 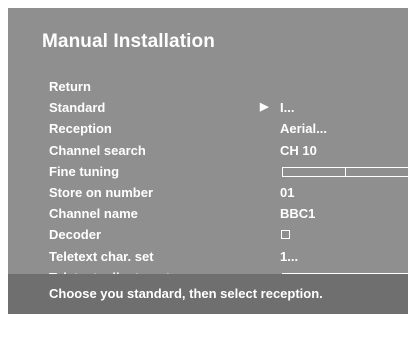 I want to click on checkbox-icon, so click(x=285, y=235).